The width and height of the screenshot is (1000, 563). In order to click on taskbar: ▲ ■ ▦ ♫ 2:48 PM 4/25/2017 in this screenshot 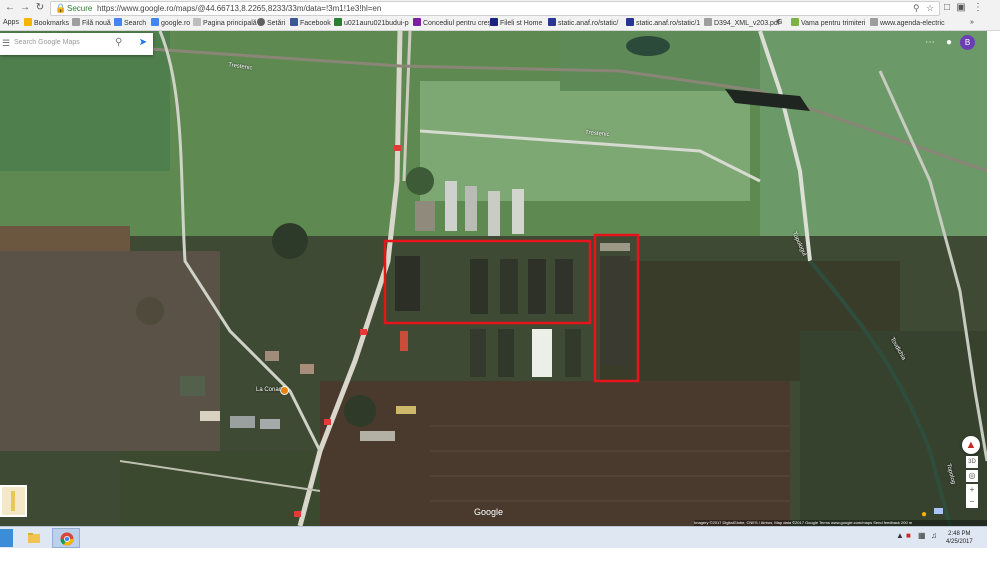, I will do `click(493, 537)`.